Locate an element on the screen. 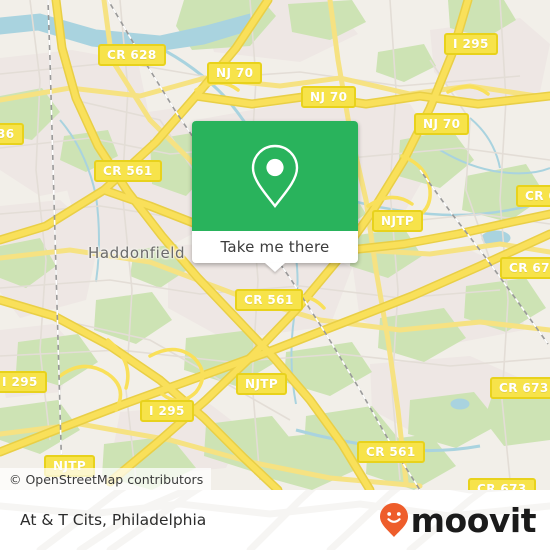 The width and height of the screenshot is (550, 550). road-shield-i-295-a: I 295 is located at coordinates (471, 44).